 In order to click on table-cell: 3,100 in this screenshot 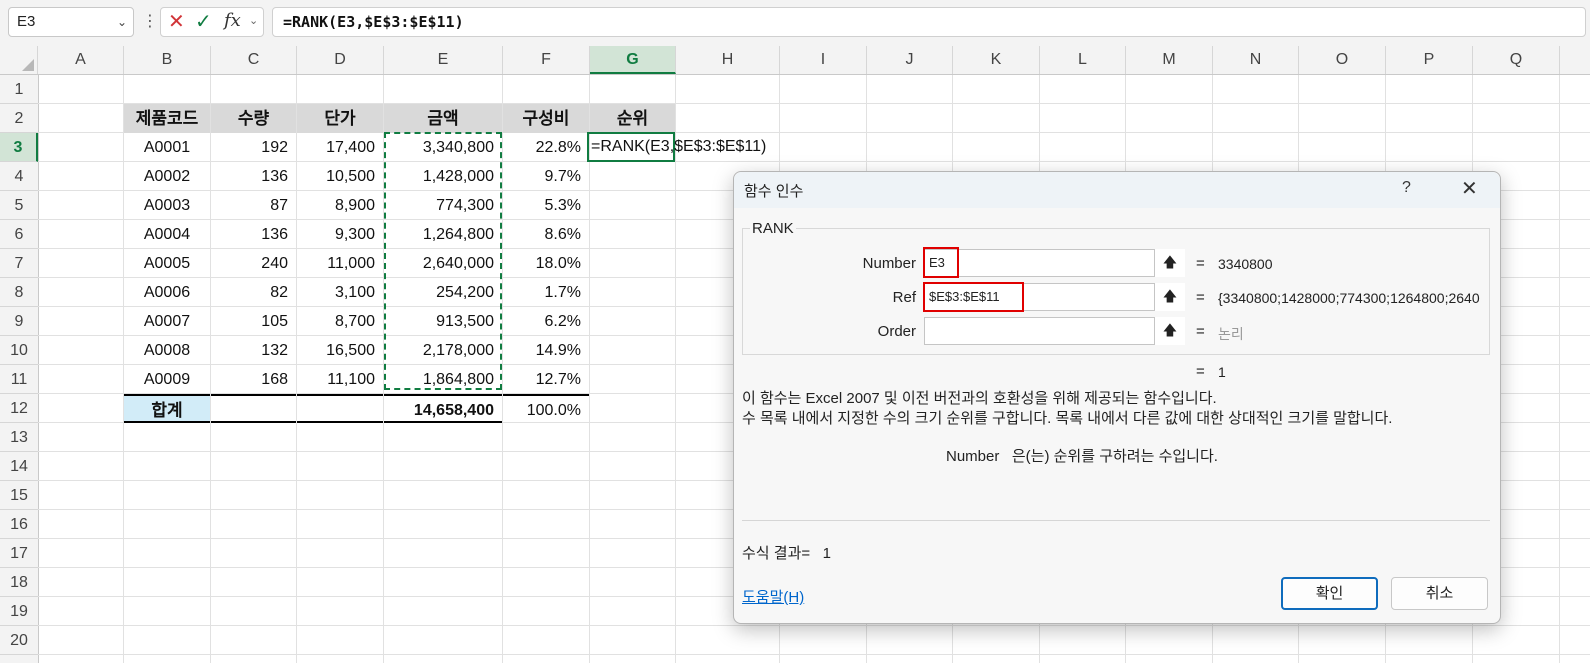, I will do `click(340, 292)`.